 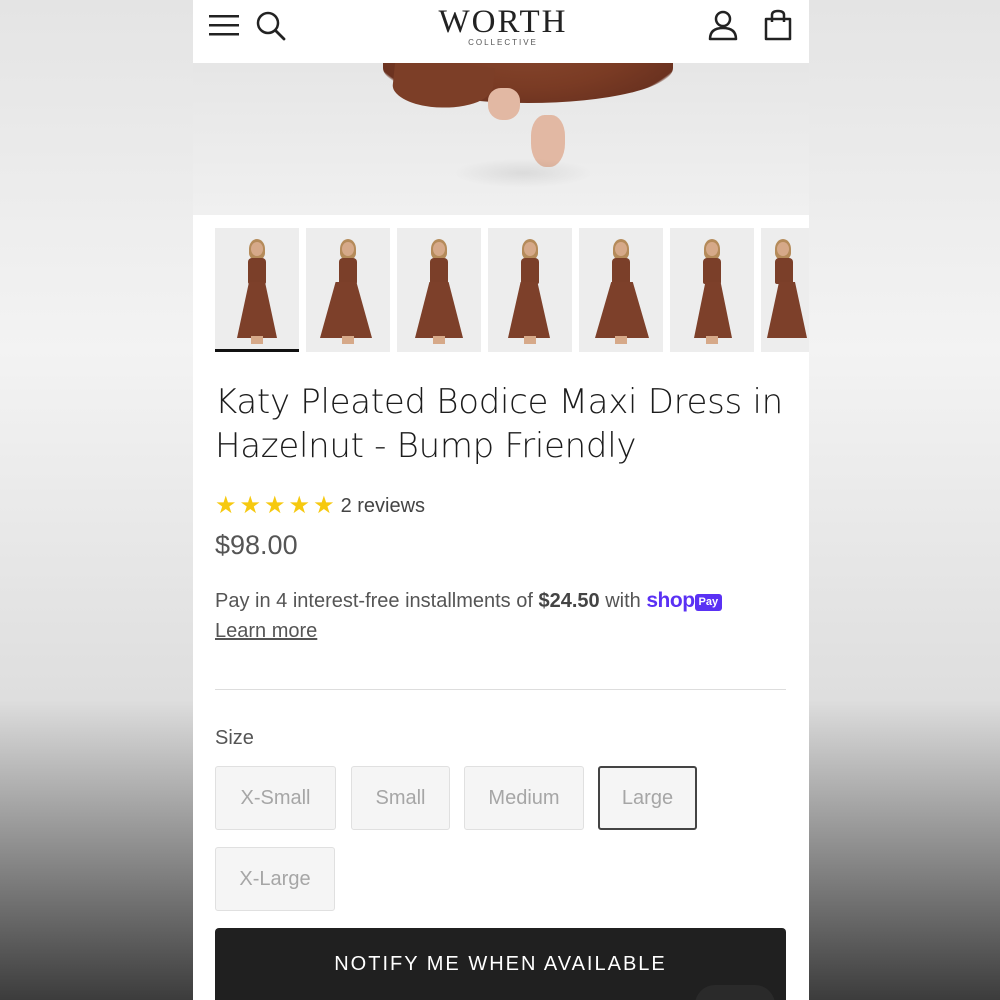 I want to click on thumbnail-strip, so click(x=512, y=292).